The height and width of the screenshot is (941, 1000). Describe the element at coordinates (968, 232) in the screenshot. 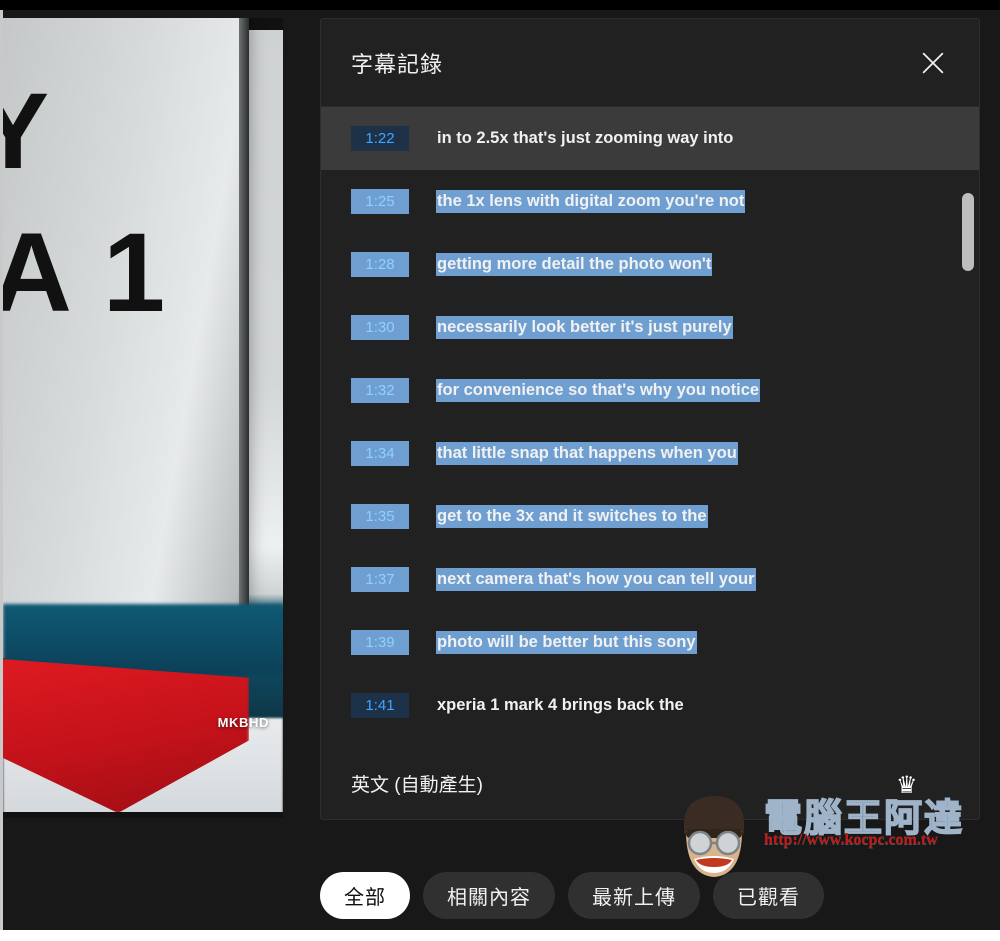

I see `scrollbar-thumb` at that location.